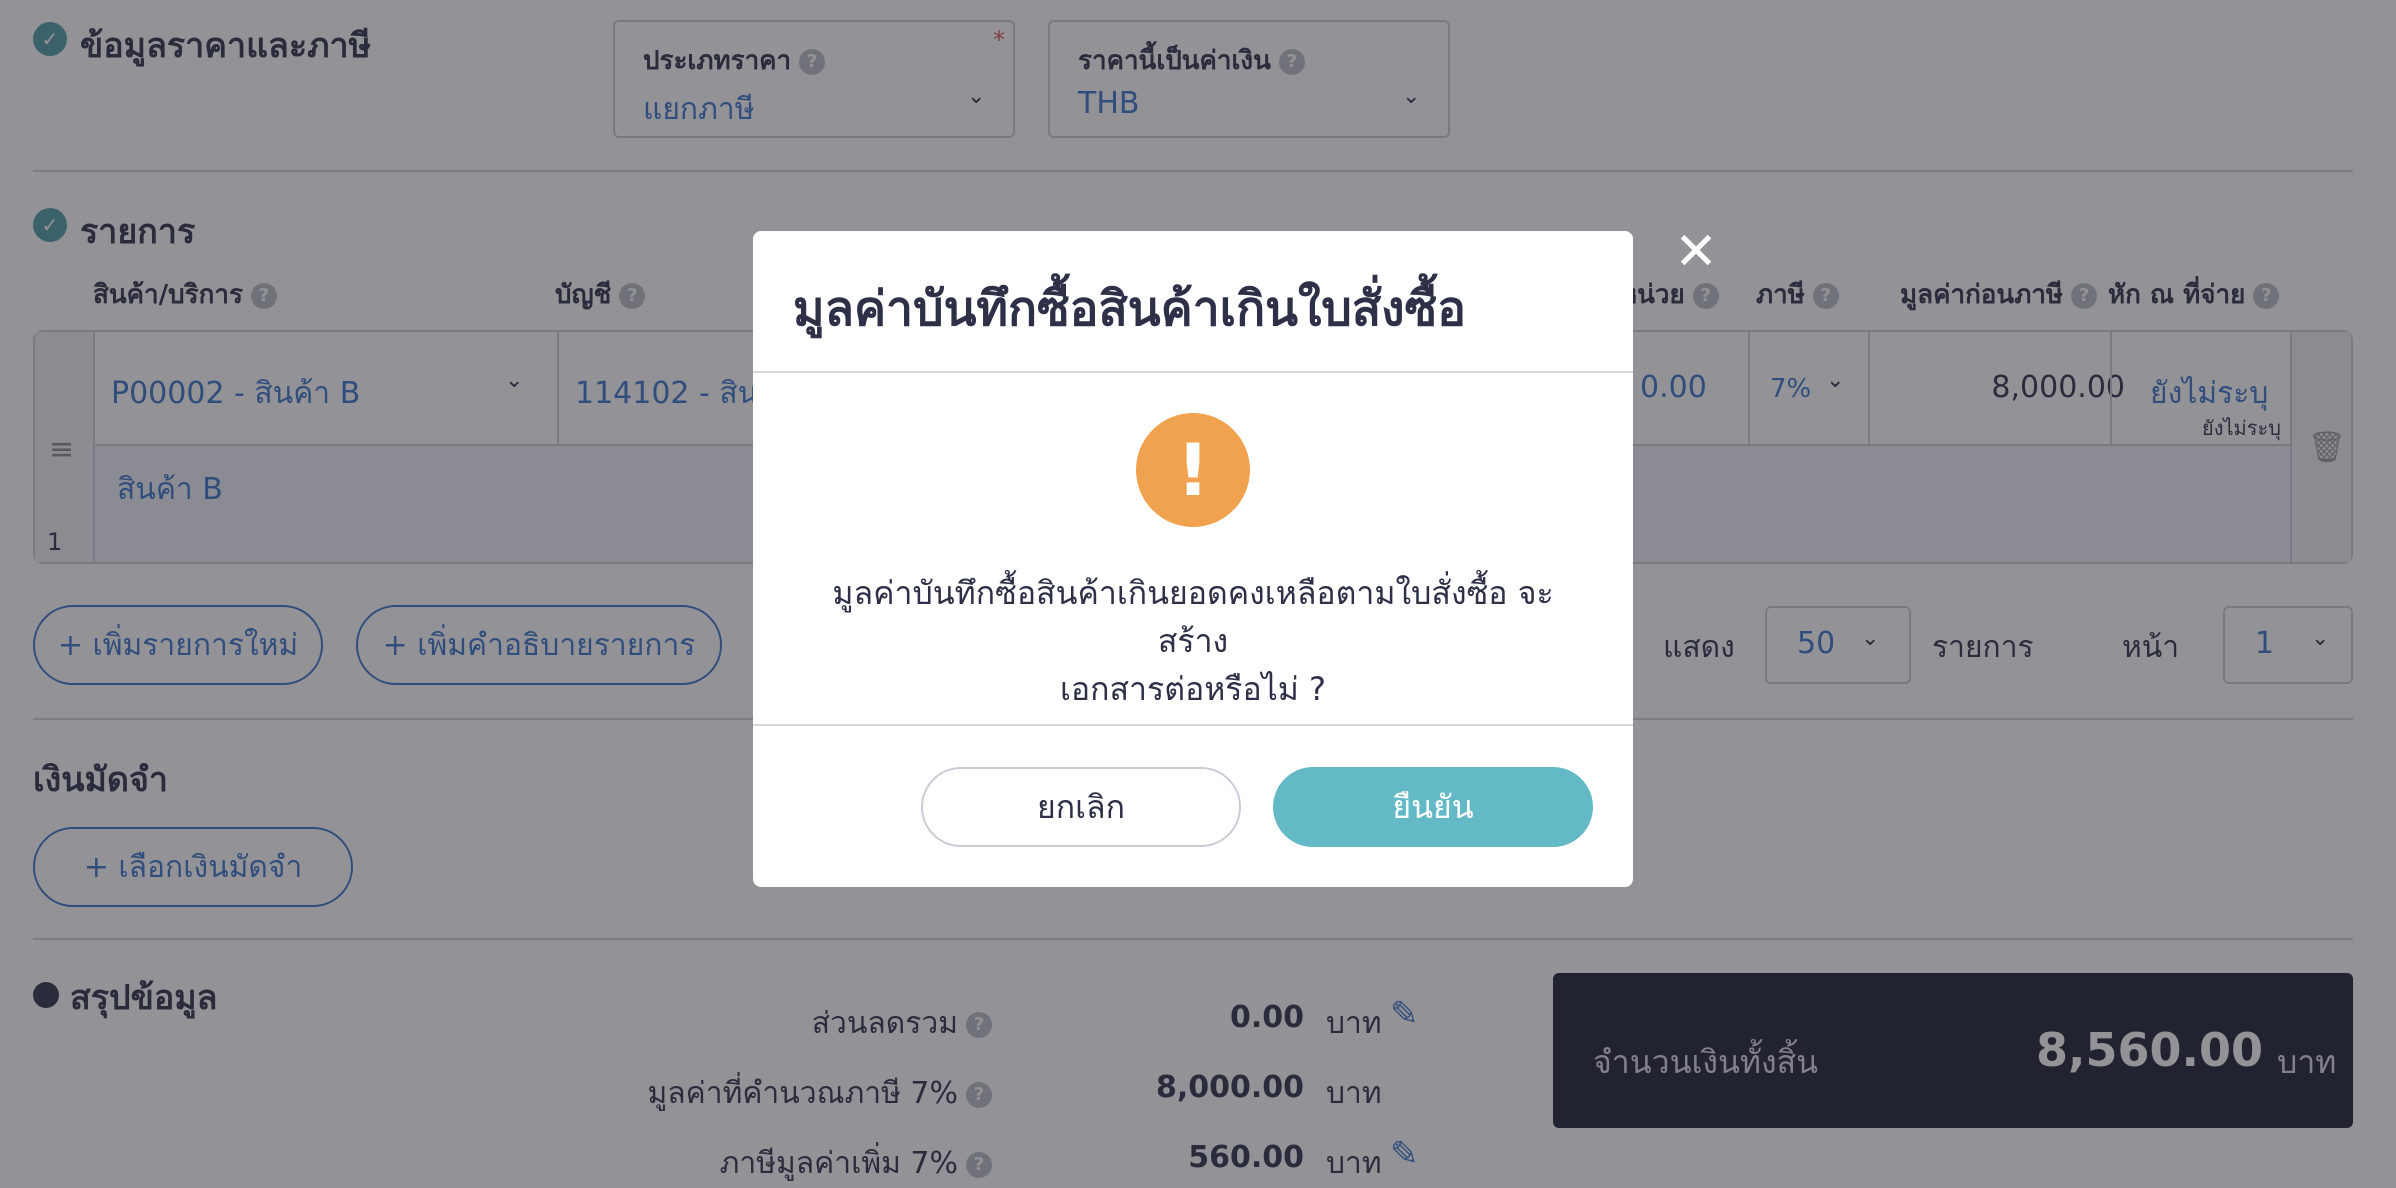 The image size is (2396, 1188). I want to click on cancel-button: ยกเลิก, so click(1081, 807).